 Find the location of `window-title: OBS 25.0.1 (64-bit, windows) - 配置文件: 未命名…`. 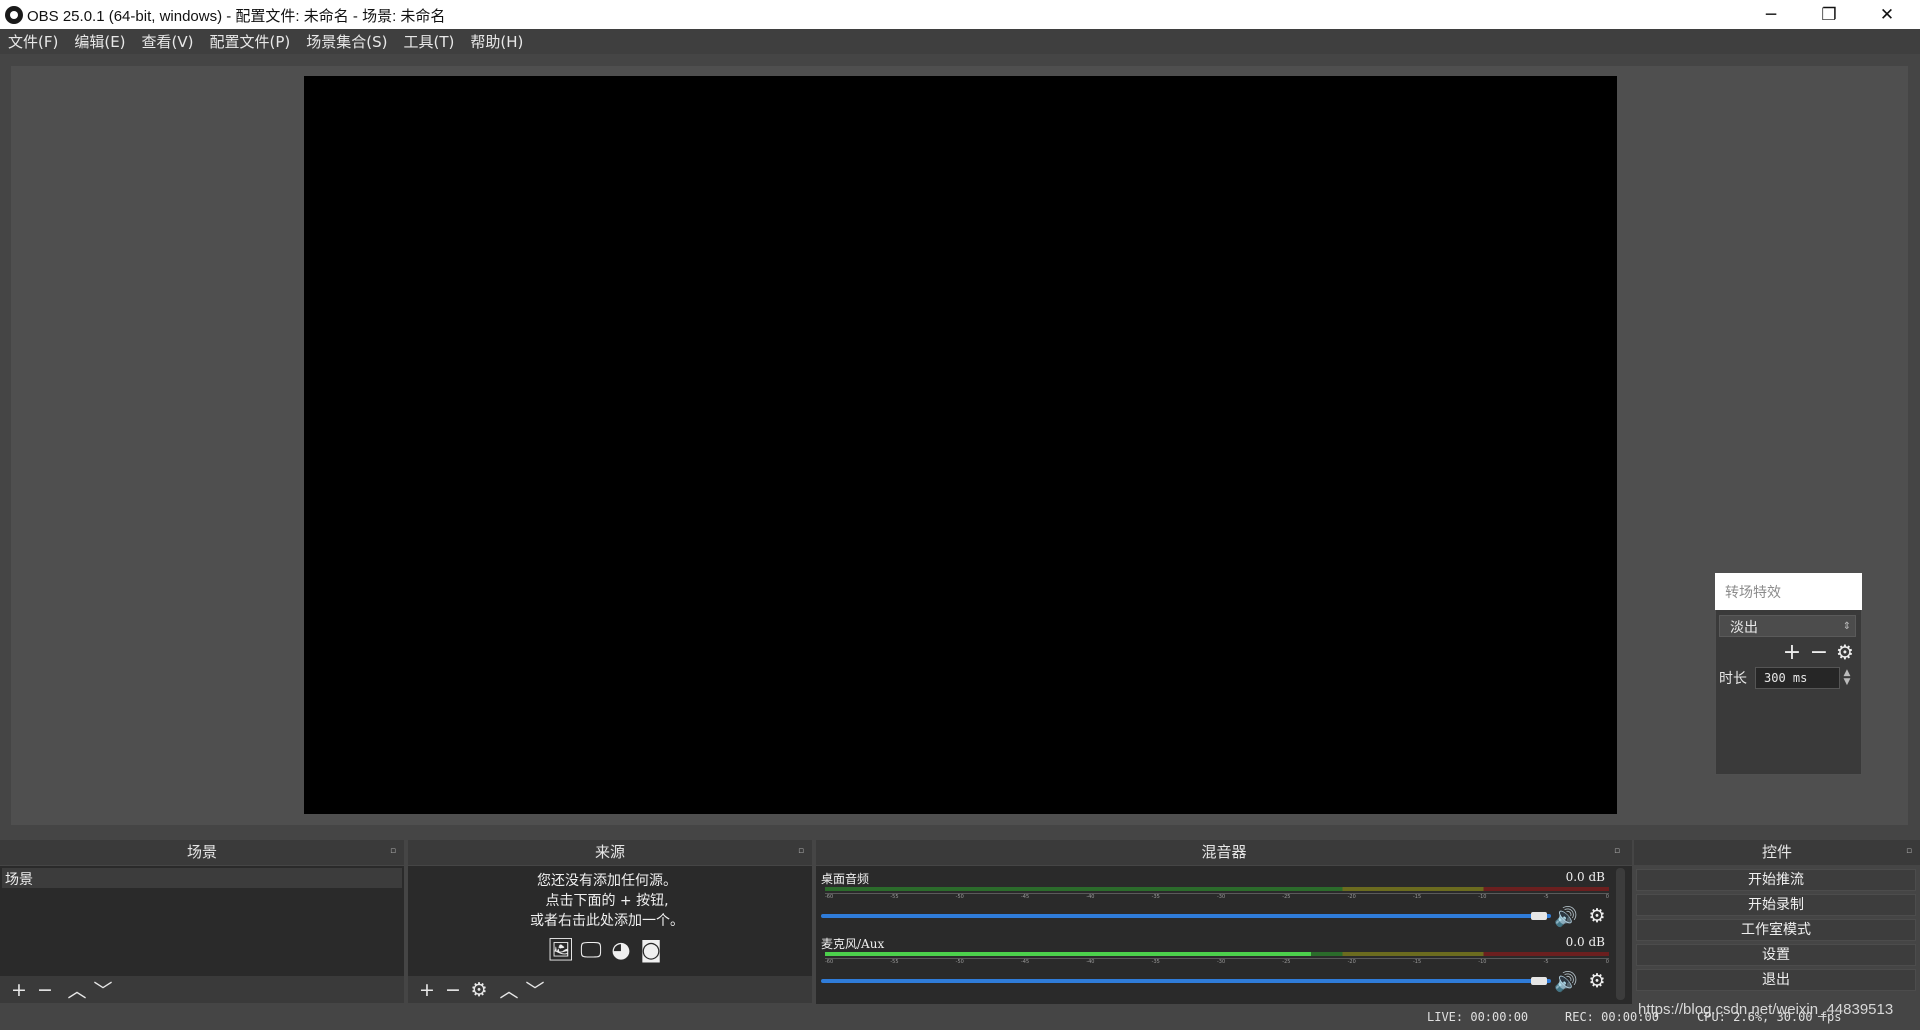

window-title: OBS 25.0.1 (64-bit, windows) - 配置文件: 未命名… is located at coordinates (236, 16).